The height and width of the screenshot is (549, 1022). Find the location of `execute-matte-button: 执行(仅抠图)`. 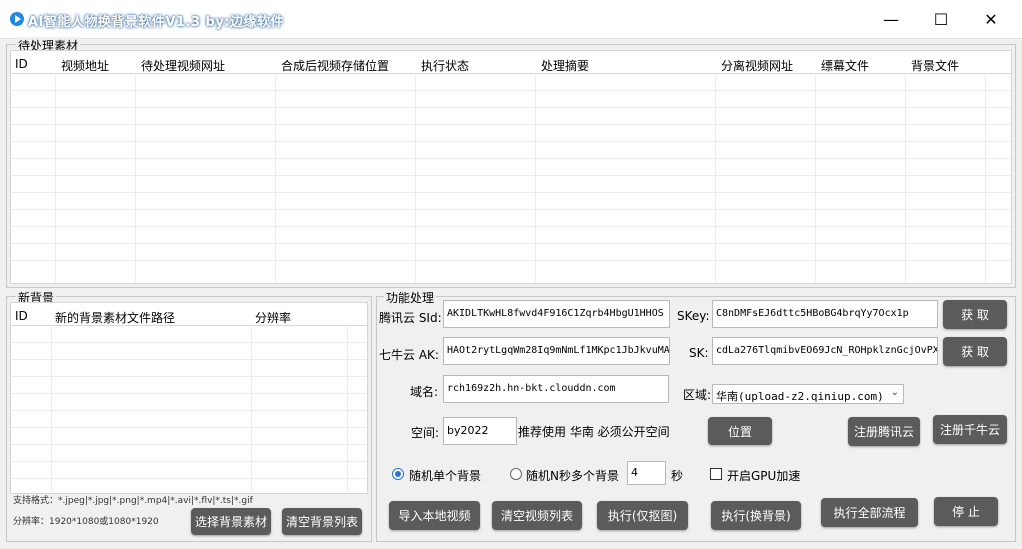

execute-matte-button: 执行(仅抠图) is located at coordinates (642, 515).